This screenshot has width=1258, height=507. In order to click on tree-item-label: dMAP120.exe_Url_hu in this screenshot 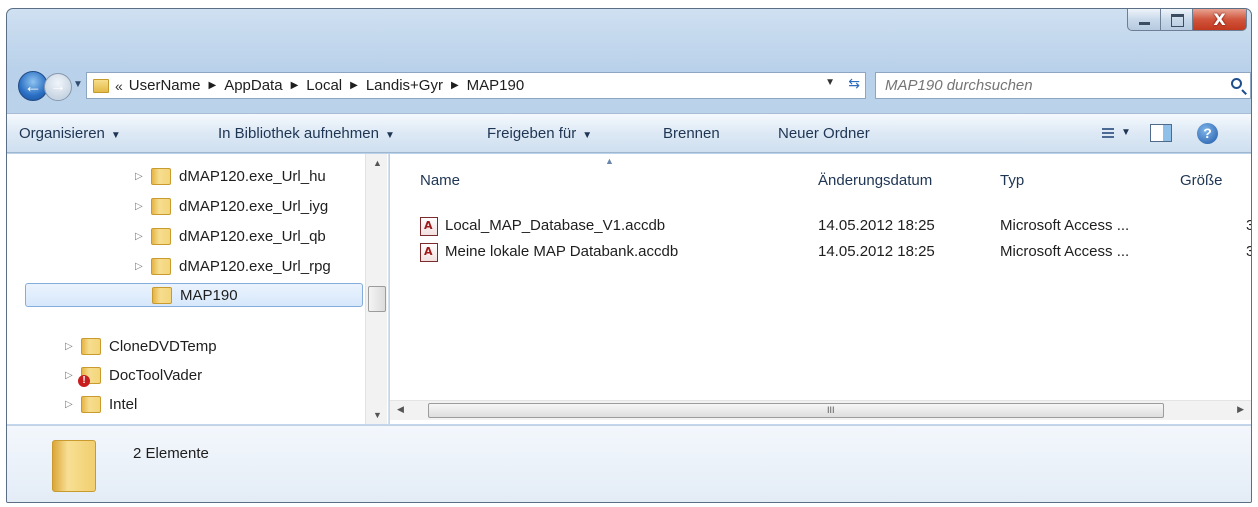, I will do `click(252, 176)`.